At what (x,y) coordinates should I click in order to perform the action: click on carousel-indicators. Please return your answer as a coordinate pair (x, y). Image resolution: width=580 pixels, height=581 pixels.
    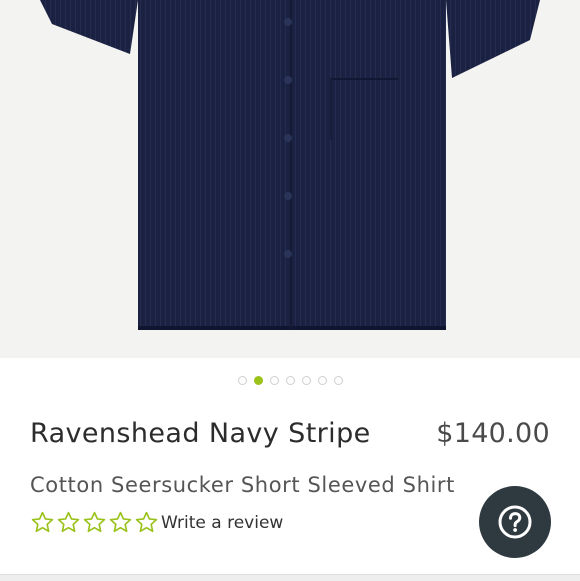
    Looking at the image, I should click on (290, 380).